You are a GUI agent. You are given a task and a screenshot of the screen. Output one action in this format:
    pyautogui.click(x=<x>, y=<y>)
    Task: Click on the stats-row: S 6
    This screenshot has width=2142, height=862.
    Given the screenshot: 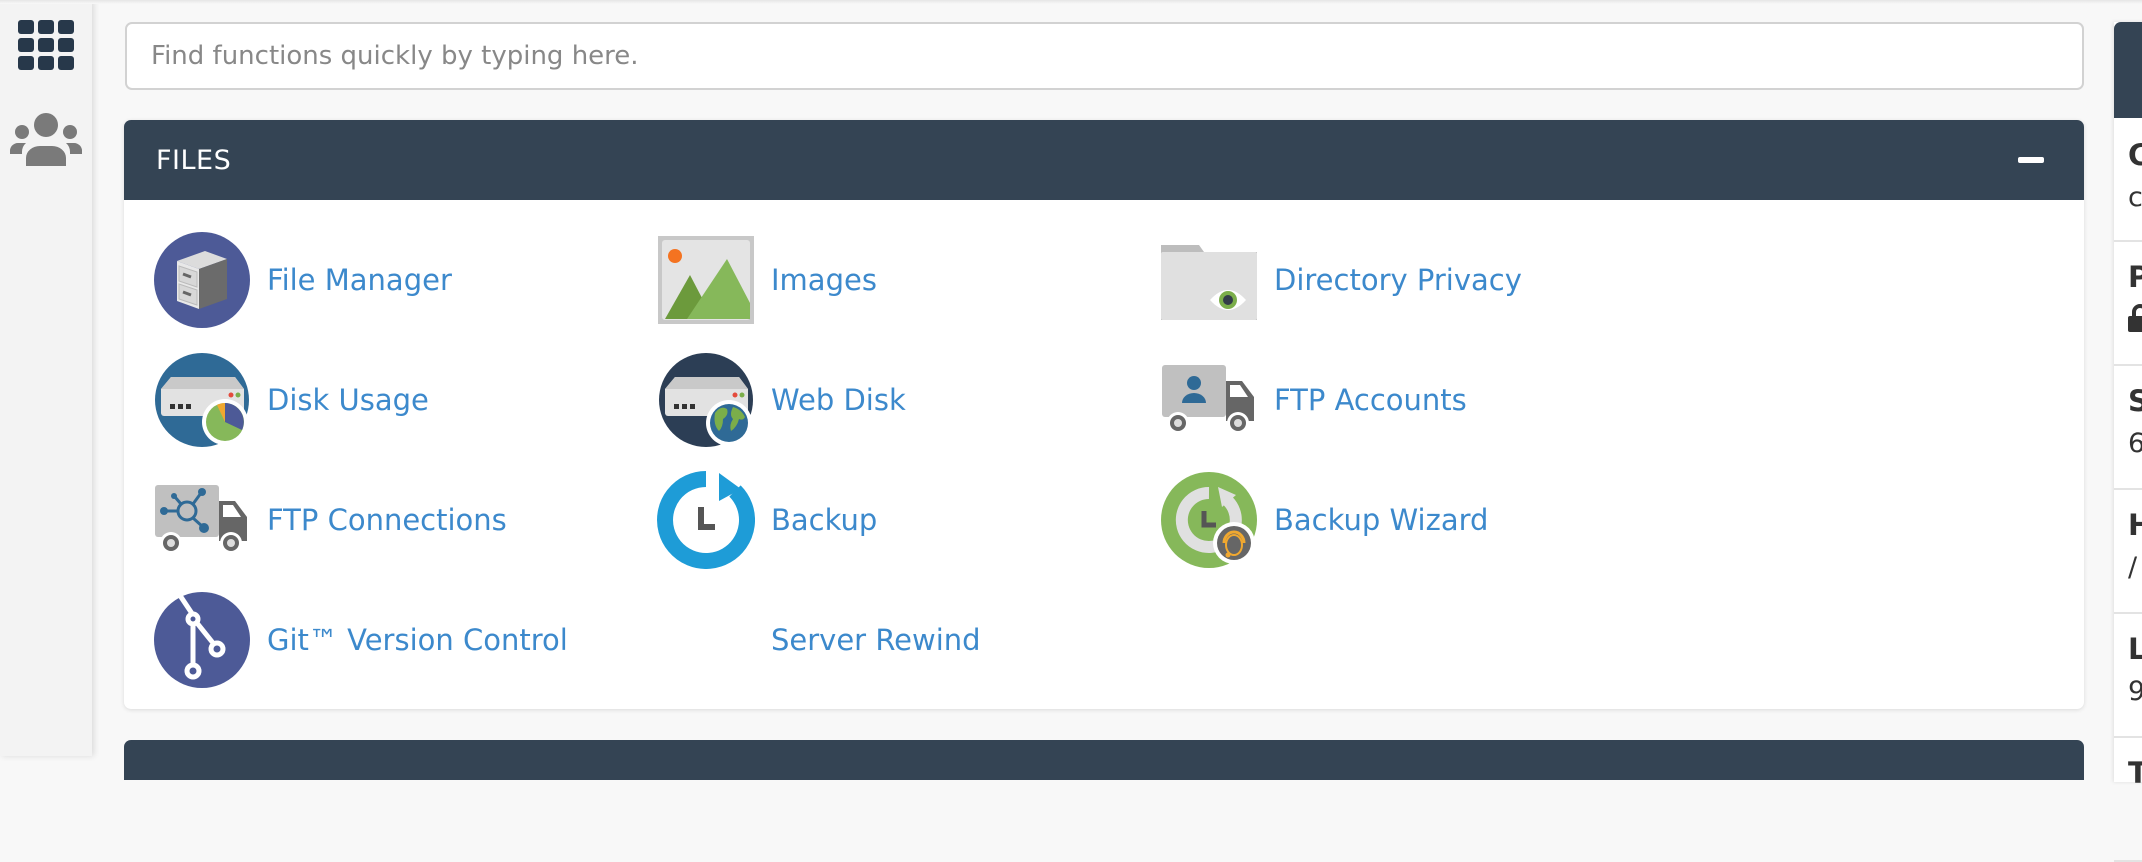 What is the action you would take?
    pyautogui.click(x=2128, y=428)
    